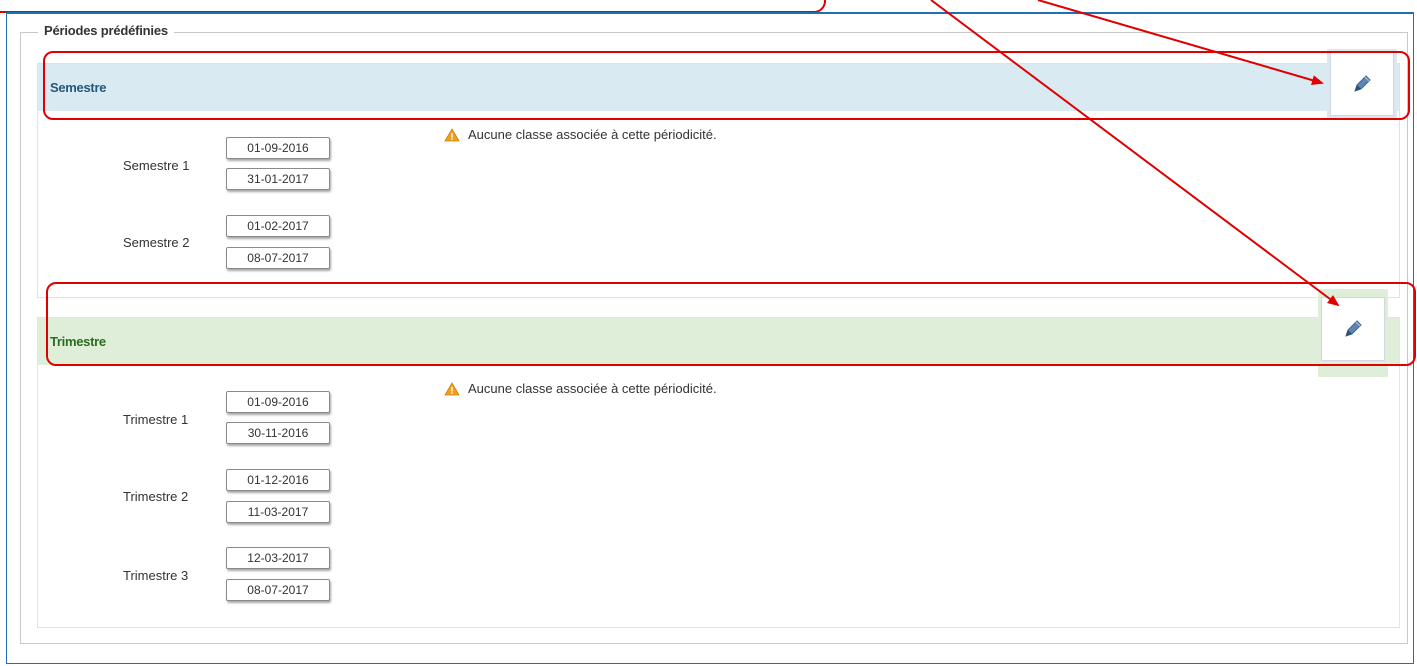 The width and height of the screenshot is (1417, 666). What do you see at coordinates (1180, 42) in the screenshot?
I see `annotation-arrow-to-semestre` at bounding box center [1180, 42].